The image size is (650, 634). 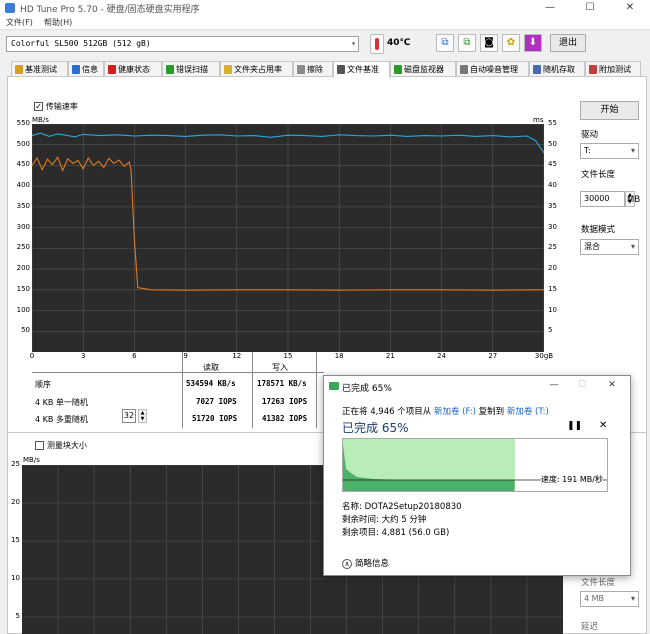 What do you see at coordinates (25, 330) in the screenshot?
I see `y-tick-label: 50` at bounding box center [25, 330].